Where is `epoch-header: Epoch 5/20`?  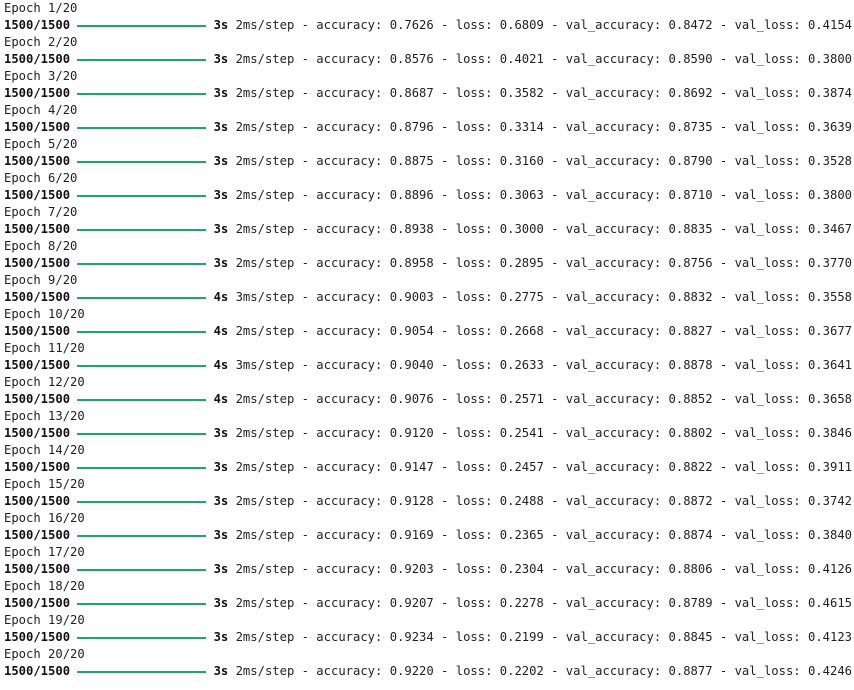 epoch-header: Epoch 5/20 is located at coordinates (41, 144).